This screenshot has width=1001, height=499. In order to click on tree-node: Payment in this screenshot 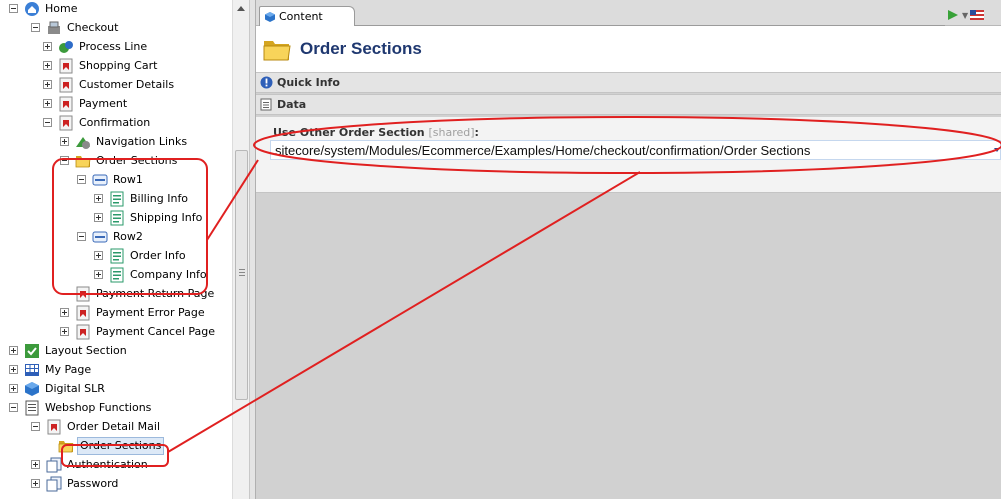, I will do `click(86, 103)`.